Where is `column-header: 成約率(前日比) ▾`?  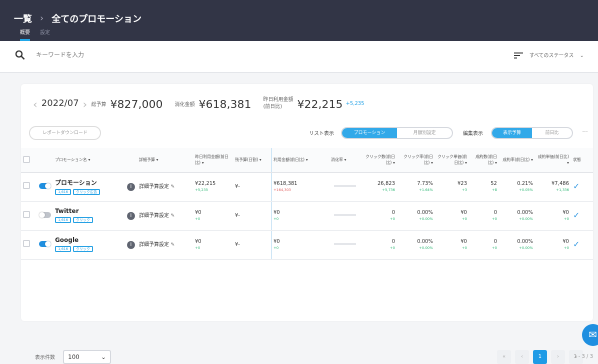 column-header: 成約率(前日比) ▾ is located at coordinates (517, 160).